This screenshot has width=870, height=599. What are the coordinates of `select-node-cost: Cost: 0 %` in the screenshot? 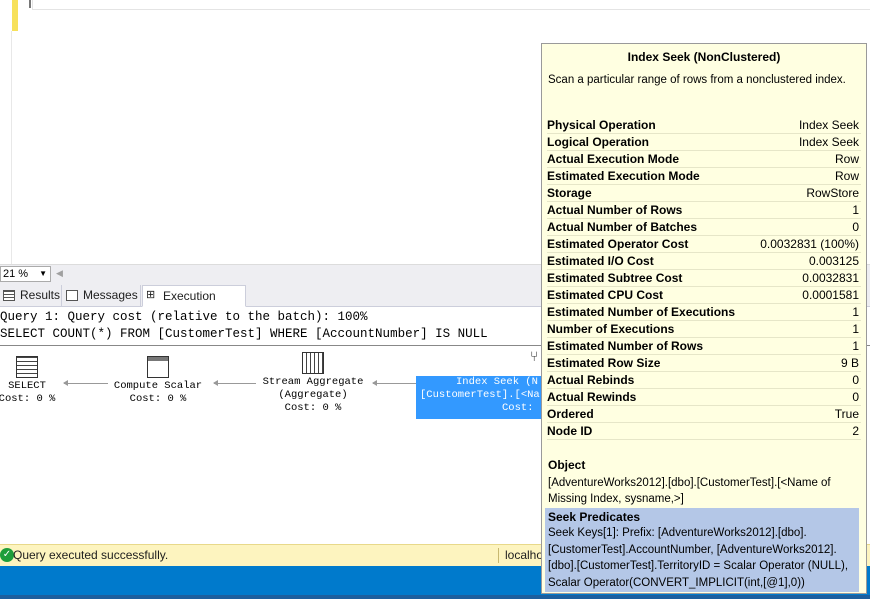 It's located at (28, 399).